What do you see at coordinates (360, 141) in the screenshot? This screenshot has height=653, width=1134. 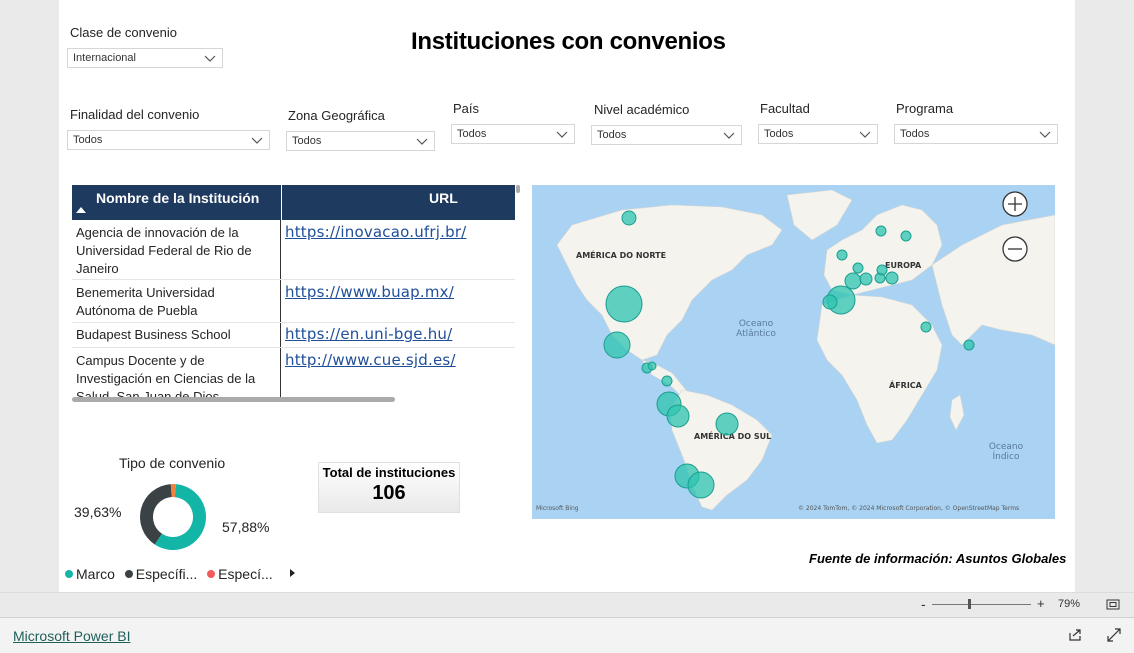 I see `slicer-zona-dropdown: Todos` at bounding box center [360, 141].